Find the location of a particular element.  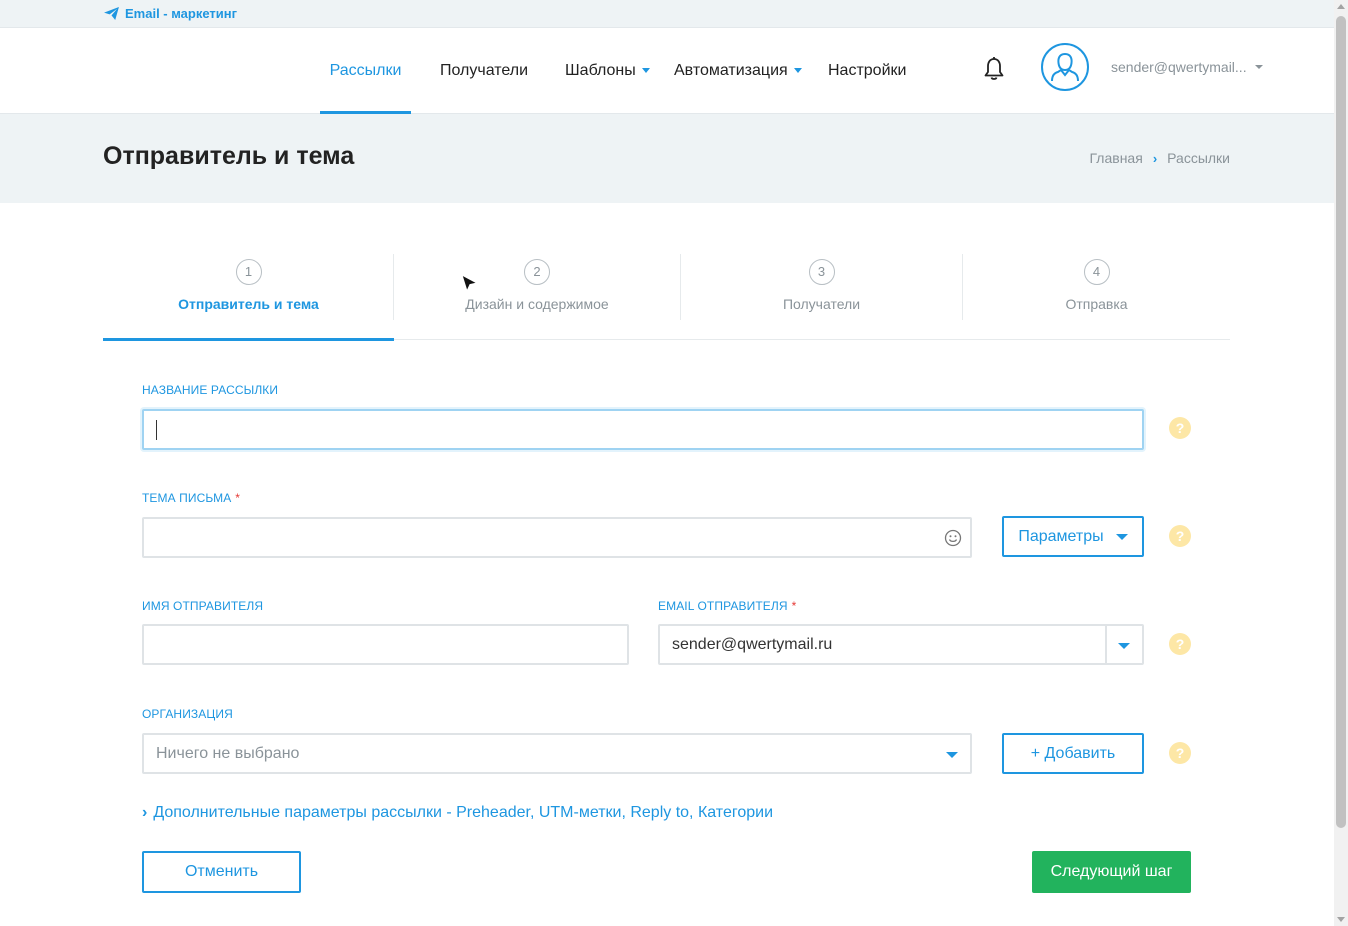

brand-link: Email - маркетинг is located at coordinates (170, 13).